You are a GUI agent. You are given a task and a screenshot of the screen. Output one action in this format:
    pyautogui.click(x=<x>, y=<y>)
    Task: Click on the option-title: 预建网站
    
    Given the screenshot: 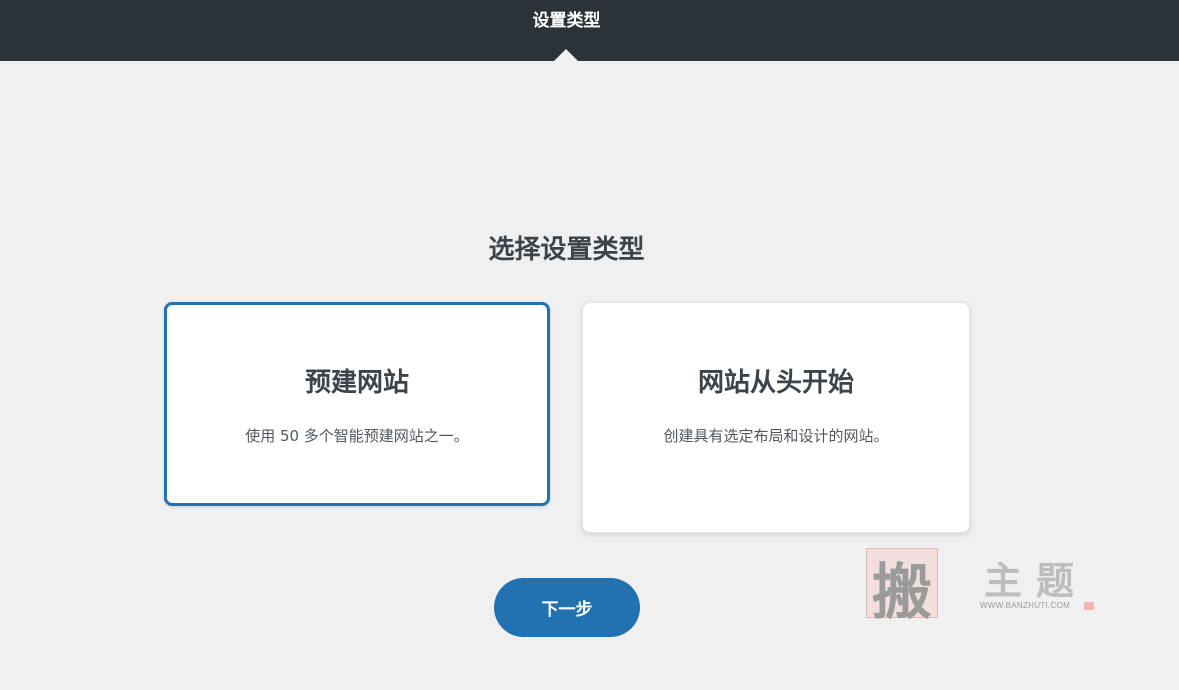 What is the action you would take?
    pyautogui.click(x=356, y=383)
    